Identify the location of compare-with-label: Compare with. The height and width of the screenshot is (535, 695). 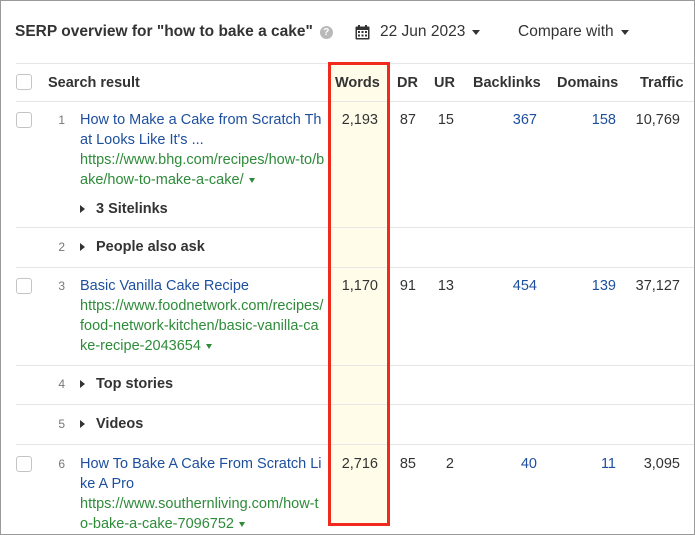
(566, 31).